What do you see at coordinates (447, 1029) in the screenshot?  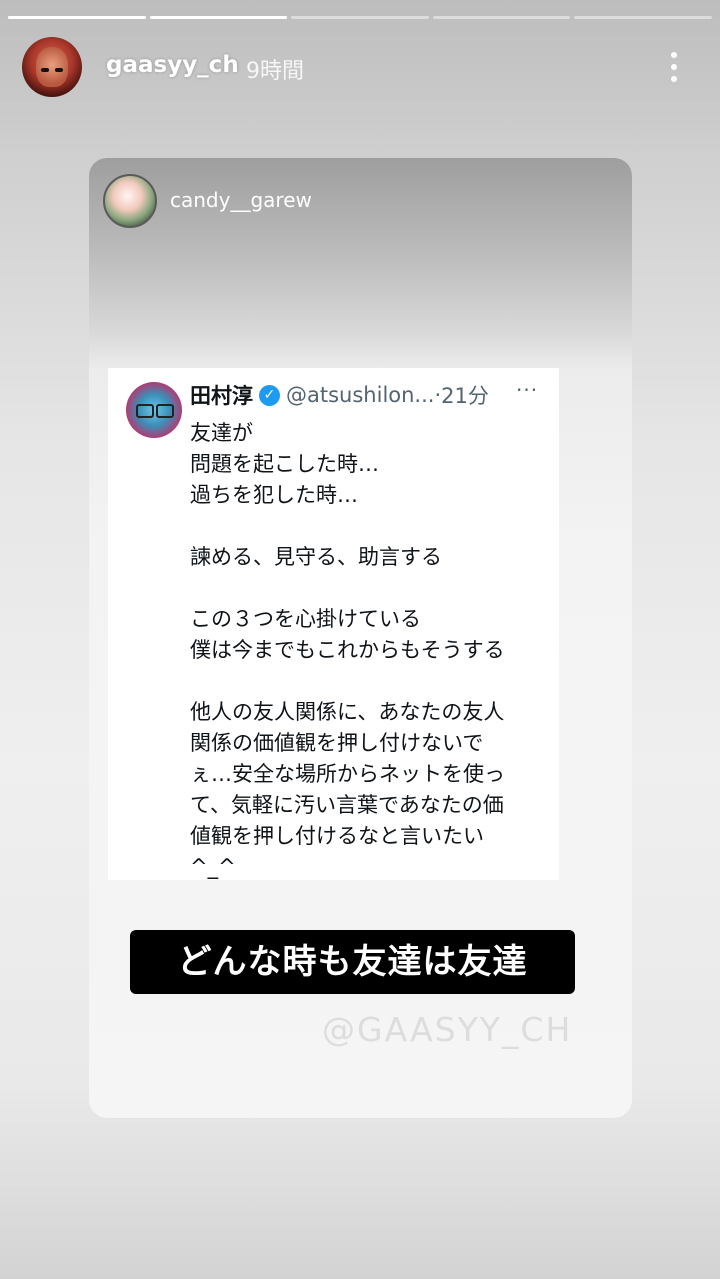 I see `watermark-text: @GAASYY_CH` at bounding box center [447, 1029].